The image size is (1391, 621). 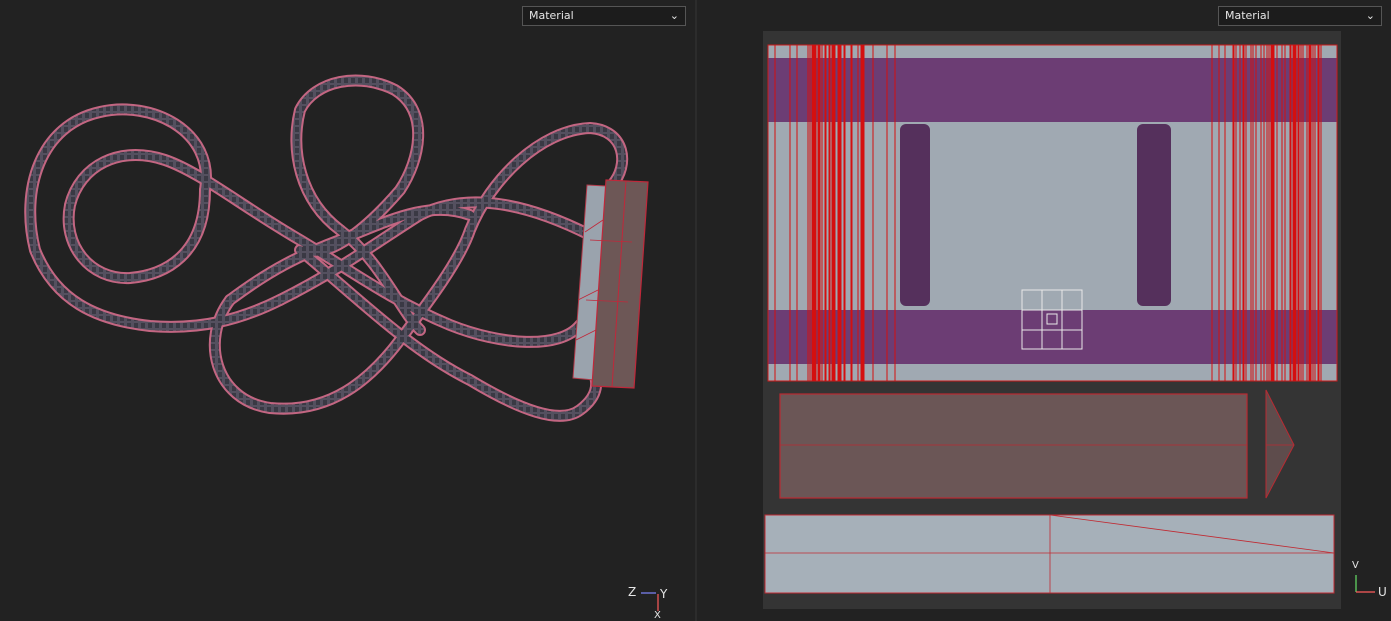 I want to click on axis-label-y: Y, so click(x=664, y=594).